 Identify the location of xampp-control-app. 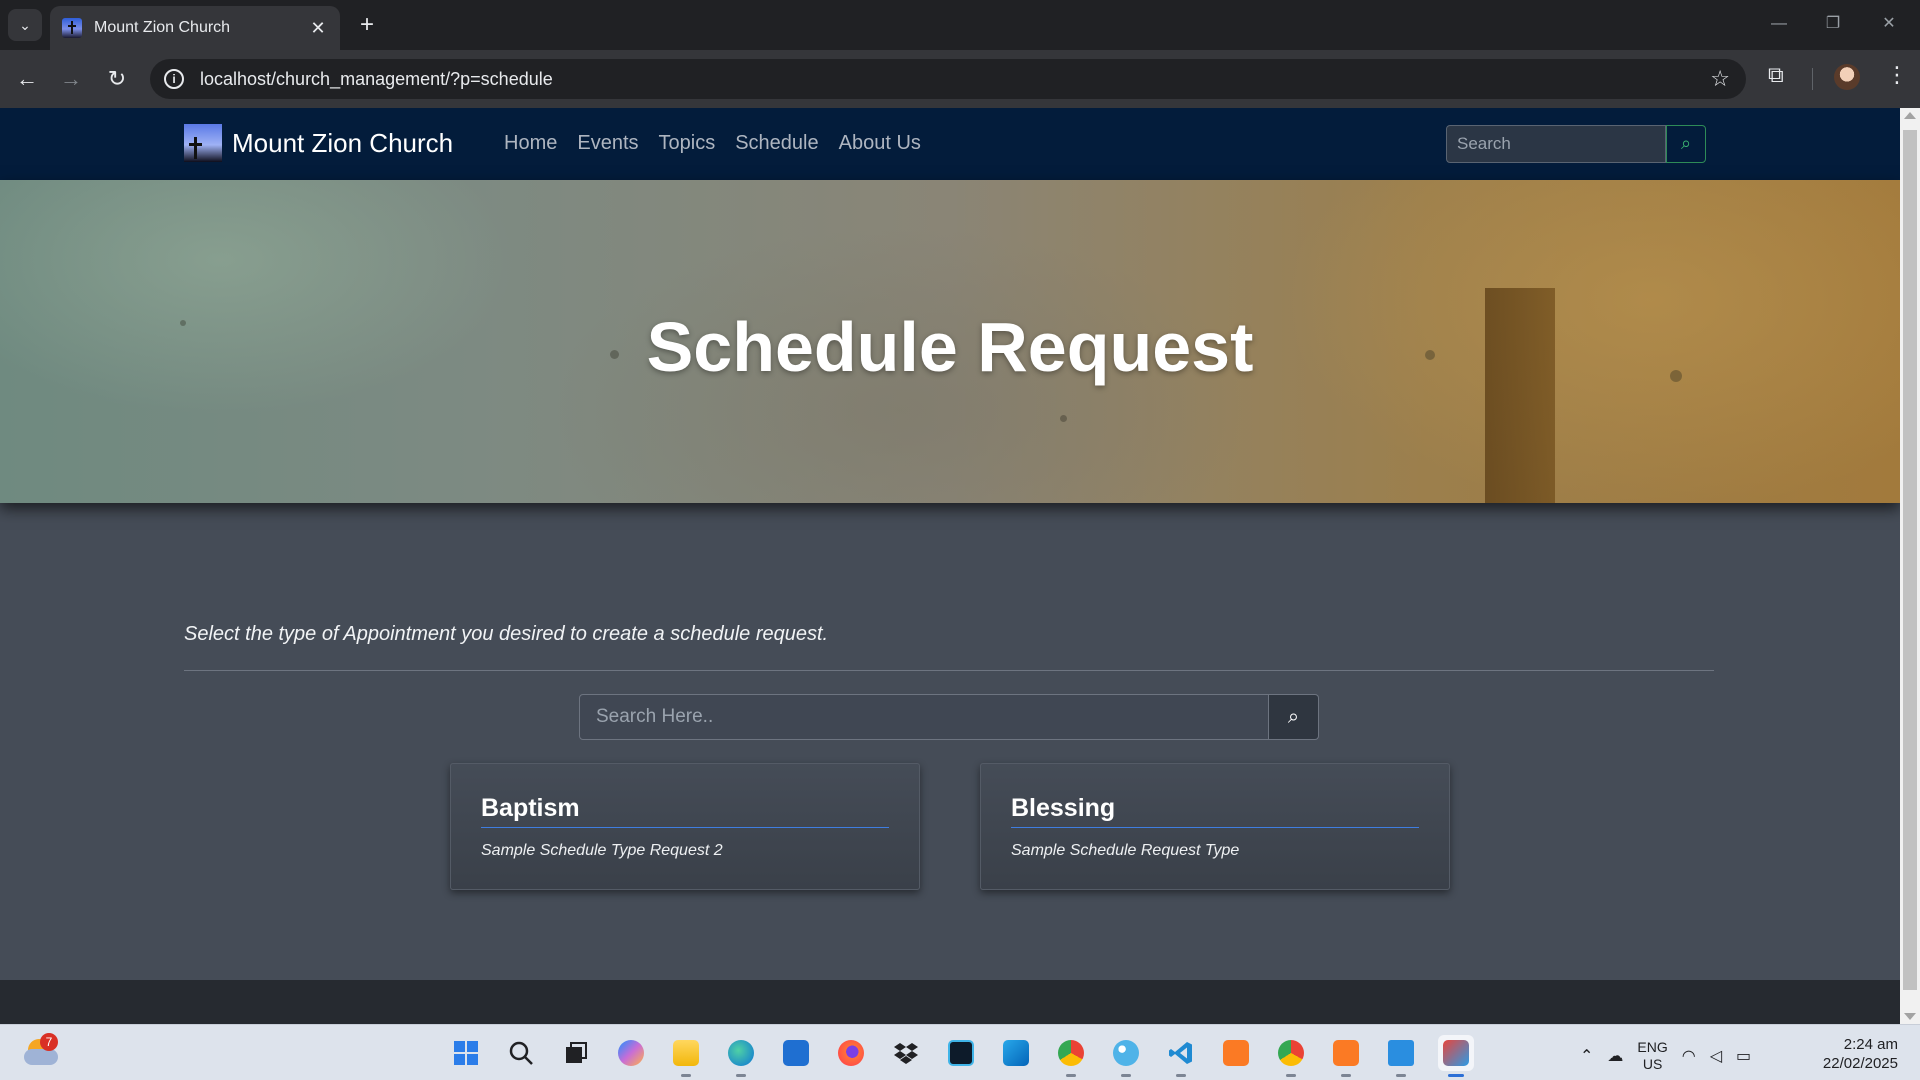
(1346, 1056).